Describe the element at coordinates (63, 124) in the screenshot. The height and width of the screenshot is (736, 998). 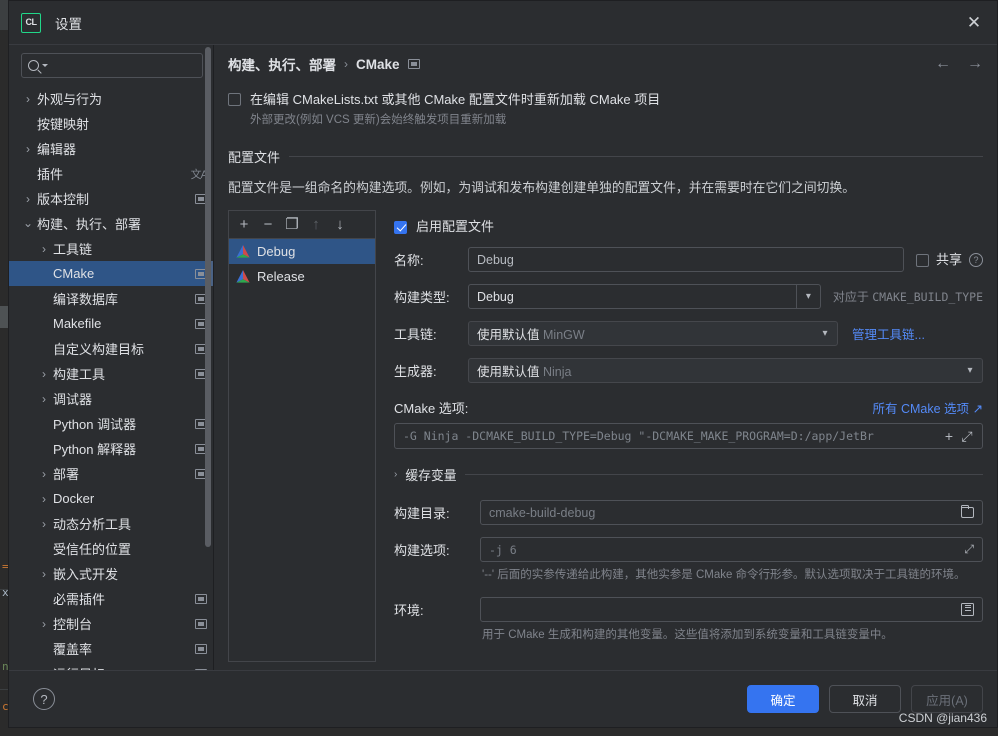
I see `sidebar-item-label: 按键映射` at that location.